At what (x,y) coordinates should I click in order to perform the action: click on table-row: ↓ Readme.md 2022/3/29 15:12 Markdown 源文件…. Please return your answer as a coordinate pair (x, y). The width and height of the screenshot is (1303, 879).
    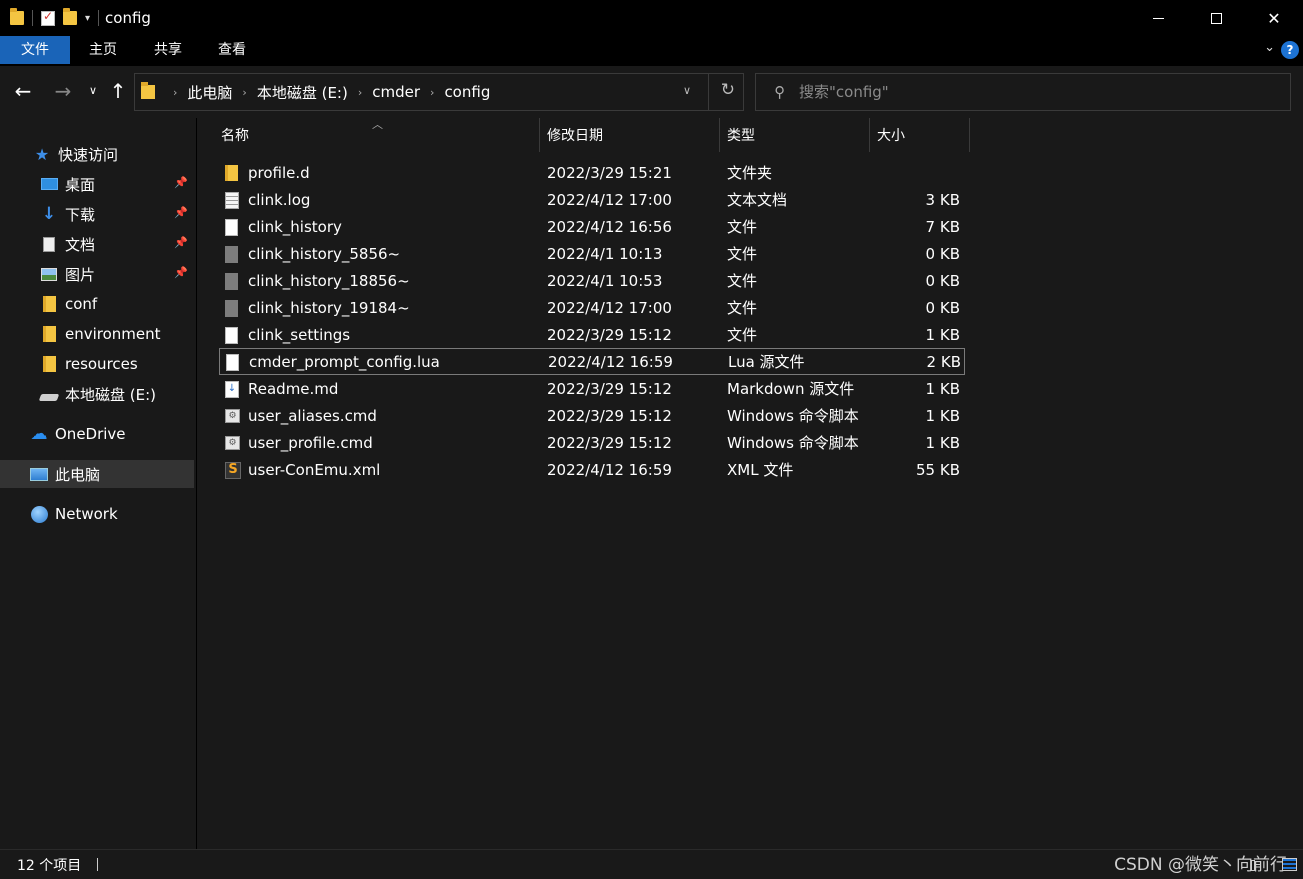
    Looking at the image, I should click on (592, 389).